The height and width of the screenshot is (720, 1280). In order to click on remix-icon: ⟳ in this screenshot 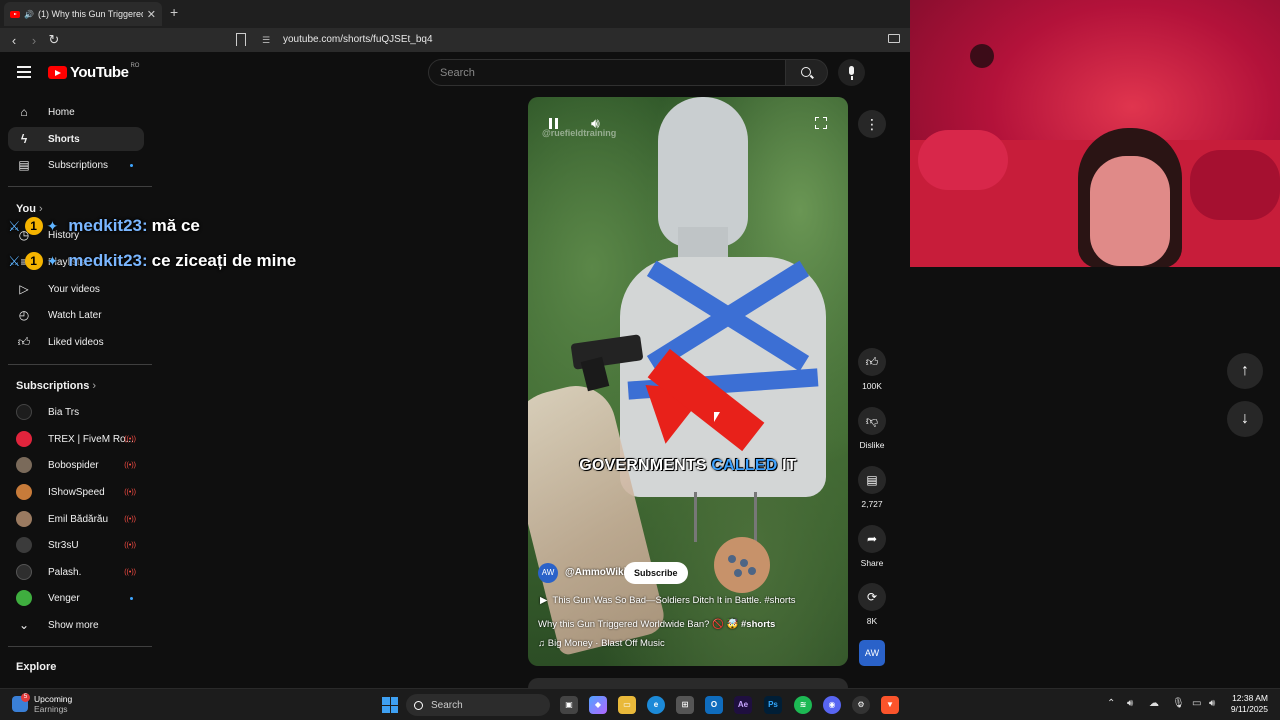, I will do `click(872, 597)`.